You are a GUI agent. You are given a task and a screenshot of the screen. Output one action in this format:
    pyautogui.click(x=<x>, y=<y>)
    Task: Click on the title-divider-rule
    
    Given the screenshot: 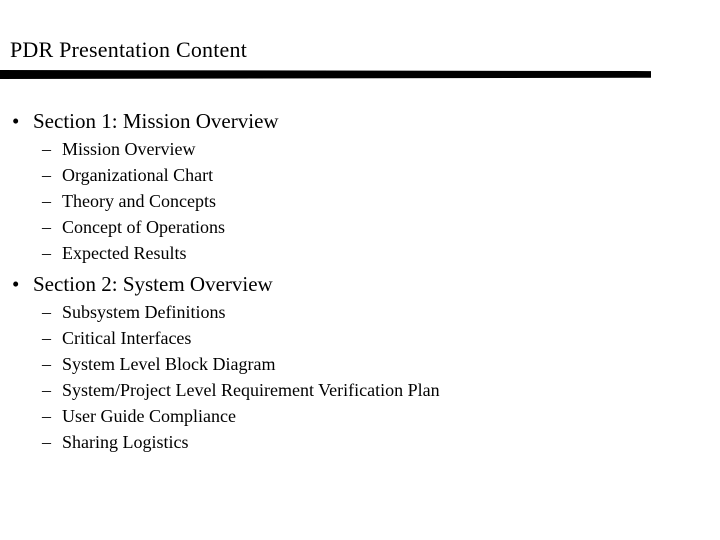 What is the action you would take?
    pyautogui.click(x=325, y=74)
    